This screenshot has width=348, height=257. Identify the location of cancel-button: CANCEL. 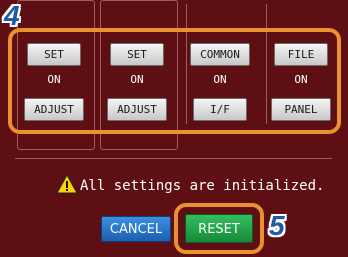
(136, 229).